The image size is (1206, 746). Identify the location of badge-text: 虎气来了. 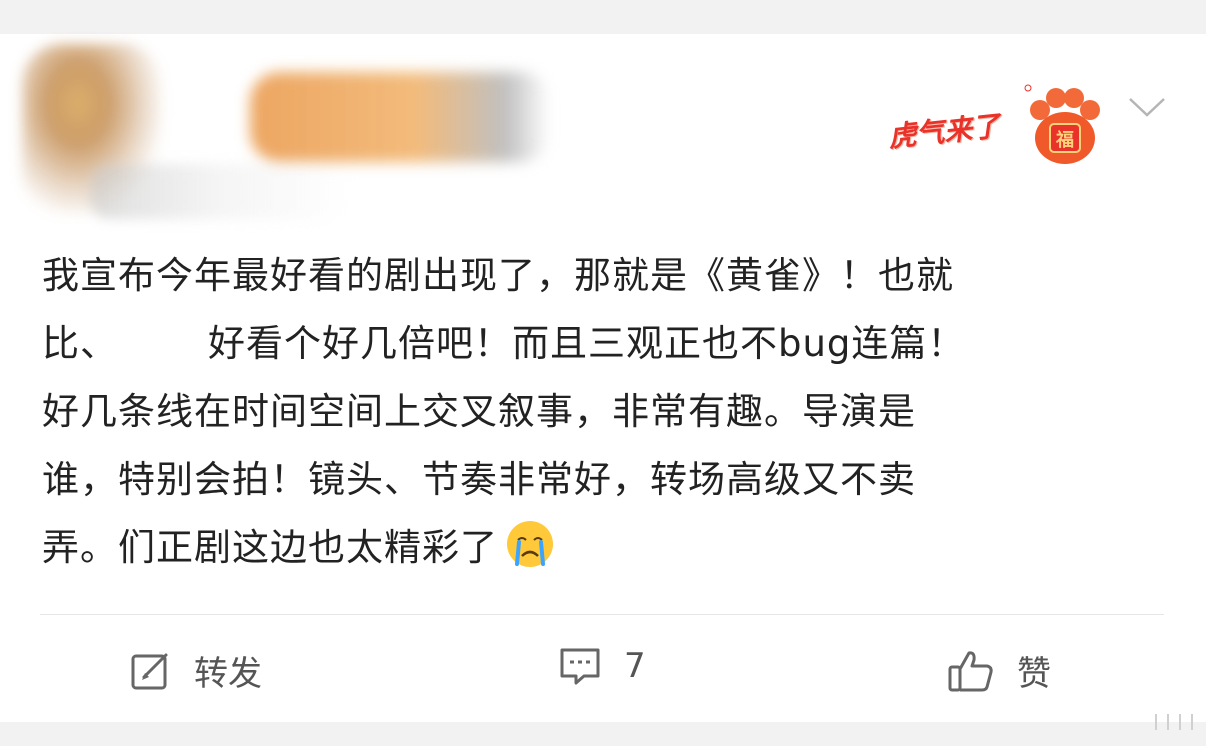
(944, 131).